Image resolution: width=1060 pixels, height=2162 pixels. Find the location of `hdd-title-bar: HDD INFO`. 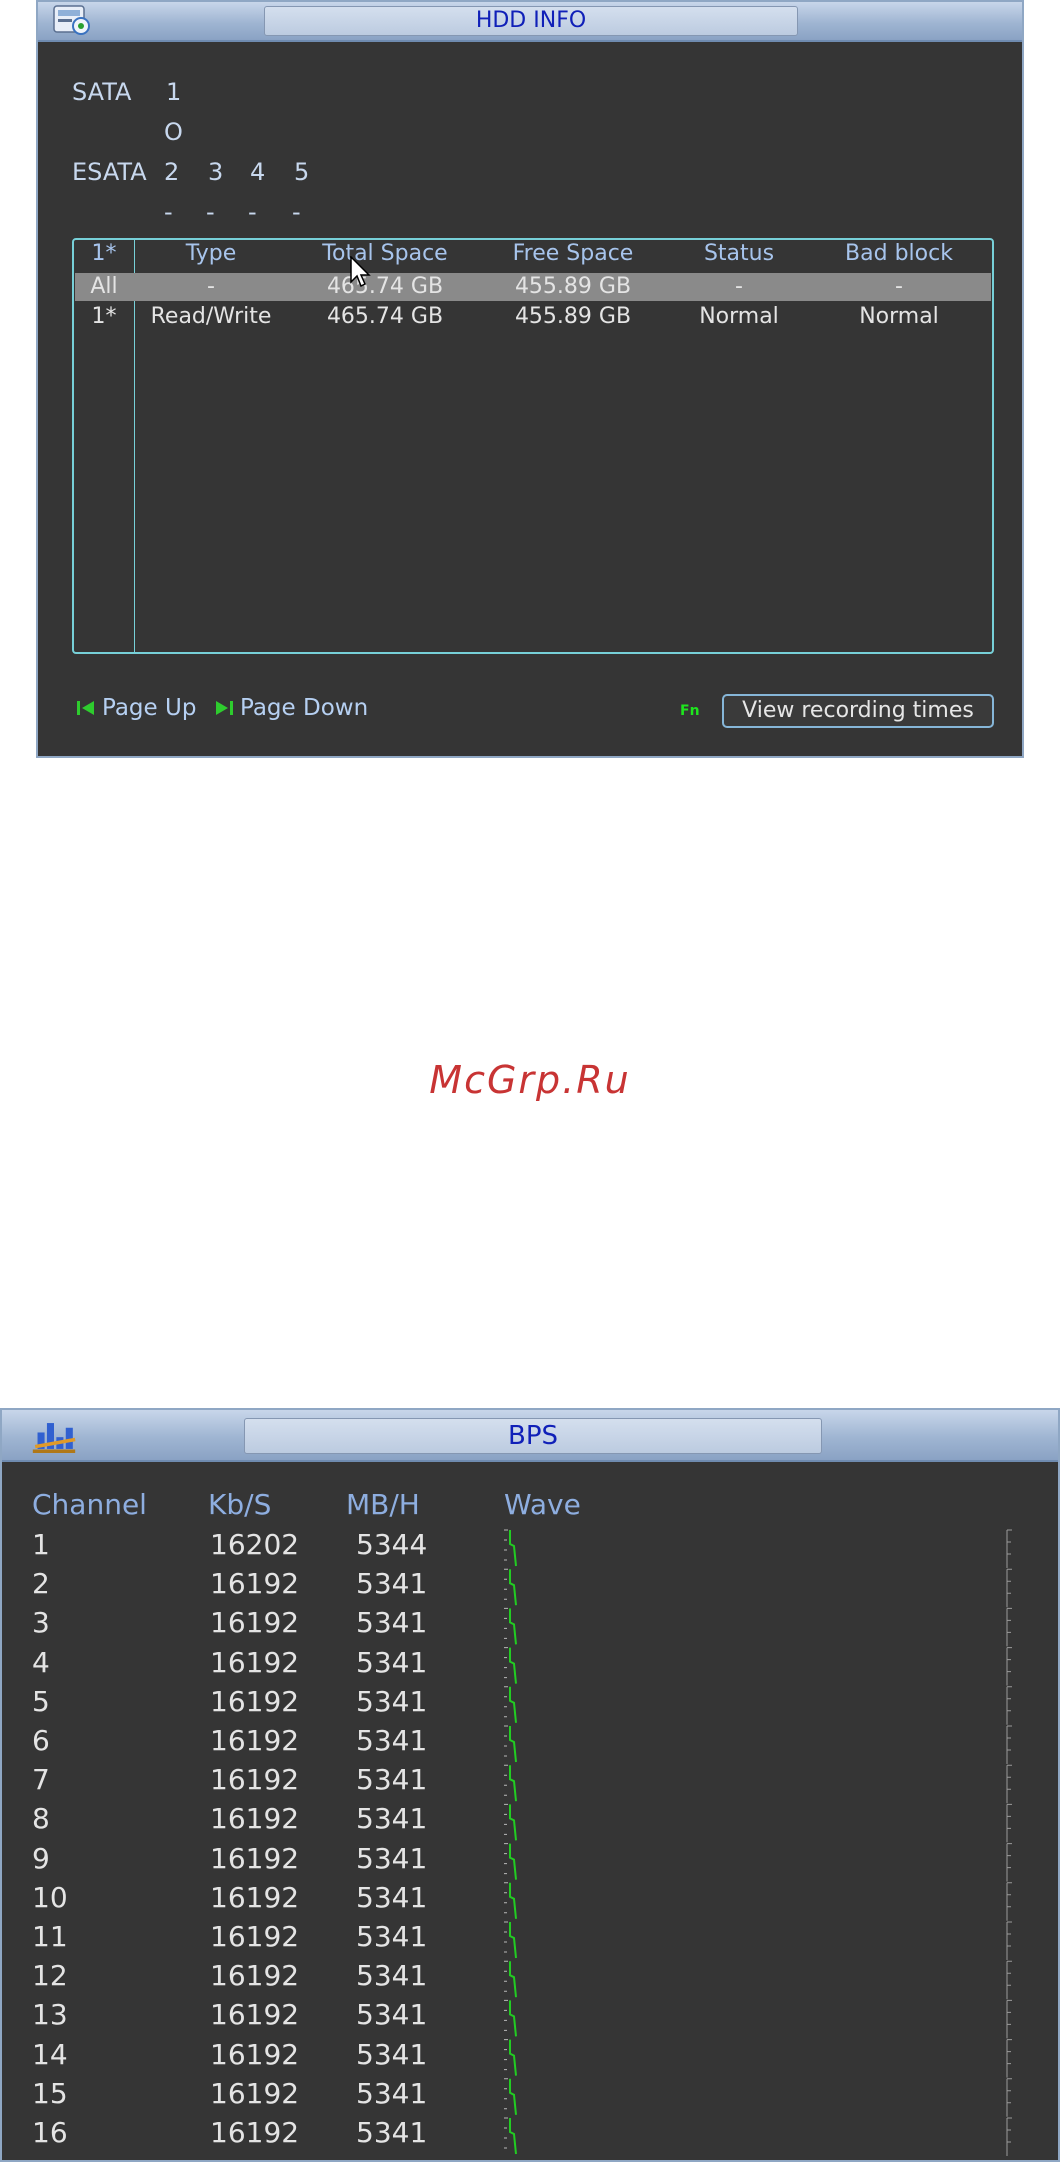

hdd-title-bar: HDD INFO is located at coordinates (530, 22).